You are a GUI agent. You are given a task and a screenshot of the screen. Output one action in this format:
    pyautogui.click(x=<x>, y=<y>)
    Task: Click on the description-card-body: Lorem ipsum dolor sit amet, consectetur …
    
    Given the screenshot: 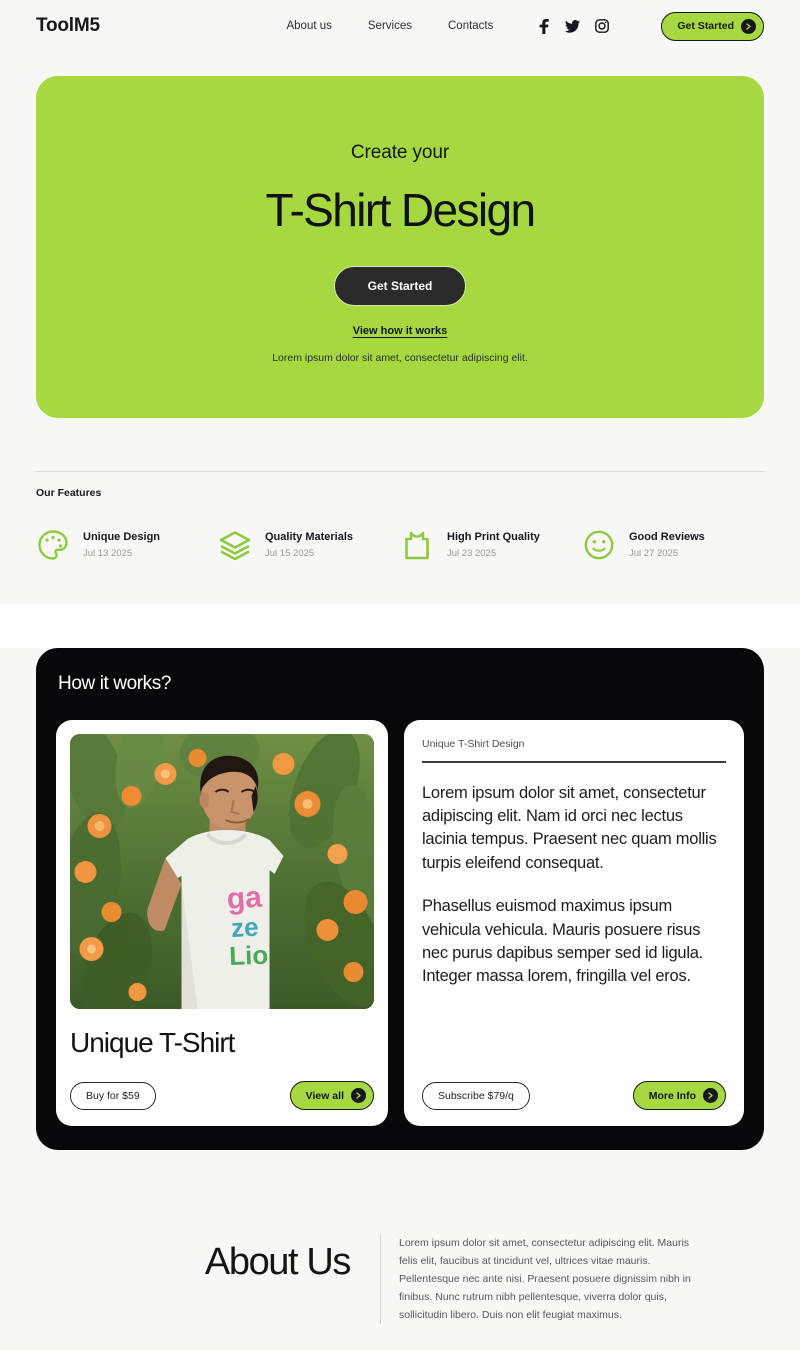 What is the action you would take?
    pyautogui.click(x=574, y=885)
    